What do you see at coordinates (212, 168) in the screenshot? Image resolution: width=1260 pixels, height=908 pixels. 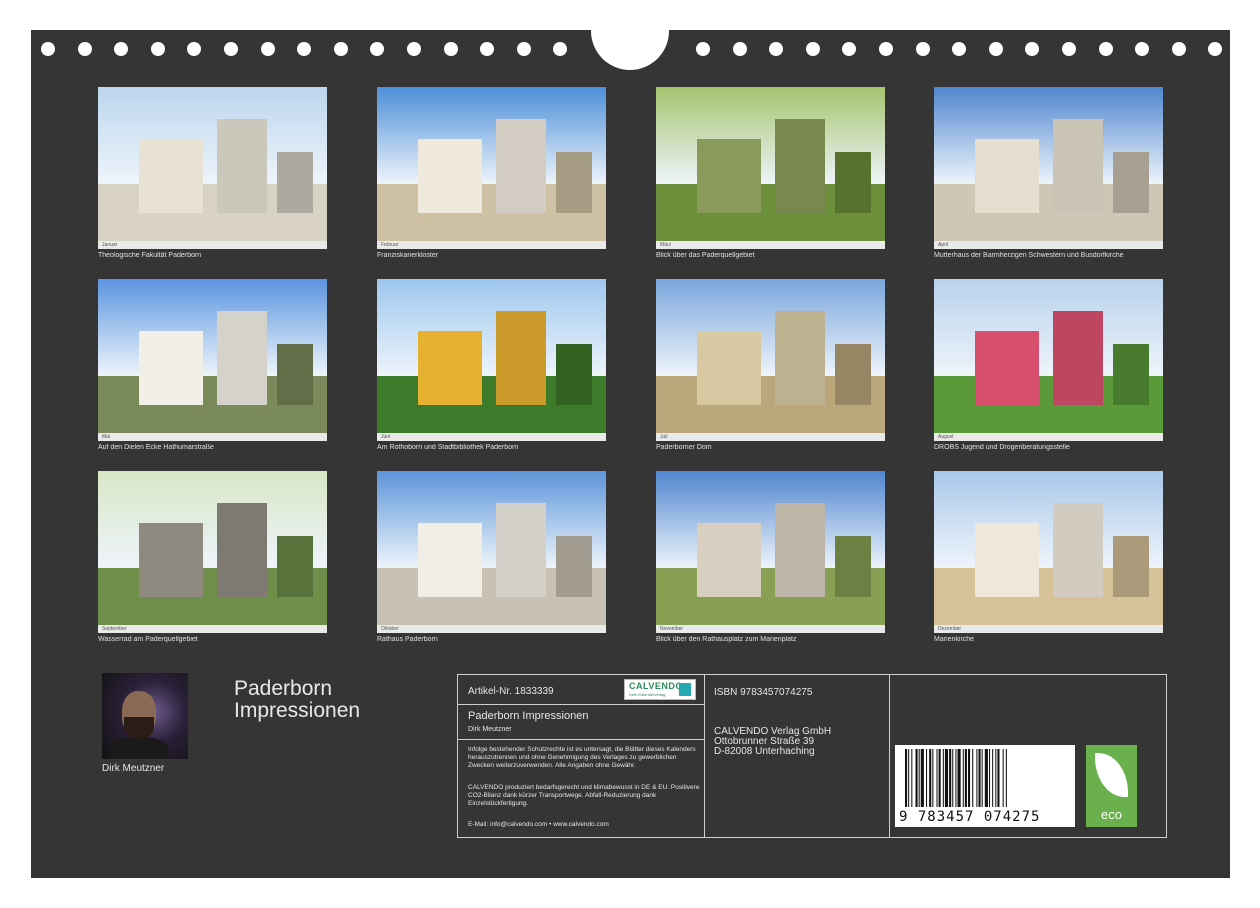 I see `photo-thumbnail: Januar` at bounding box center [212, 168].